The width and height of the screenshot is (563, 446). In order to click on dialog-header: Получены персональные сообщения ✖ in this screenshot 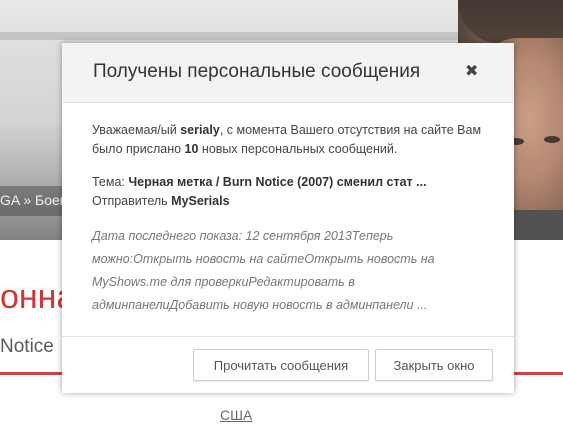, I will do `click(288, 73)`.